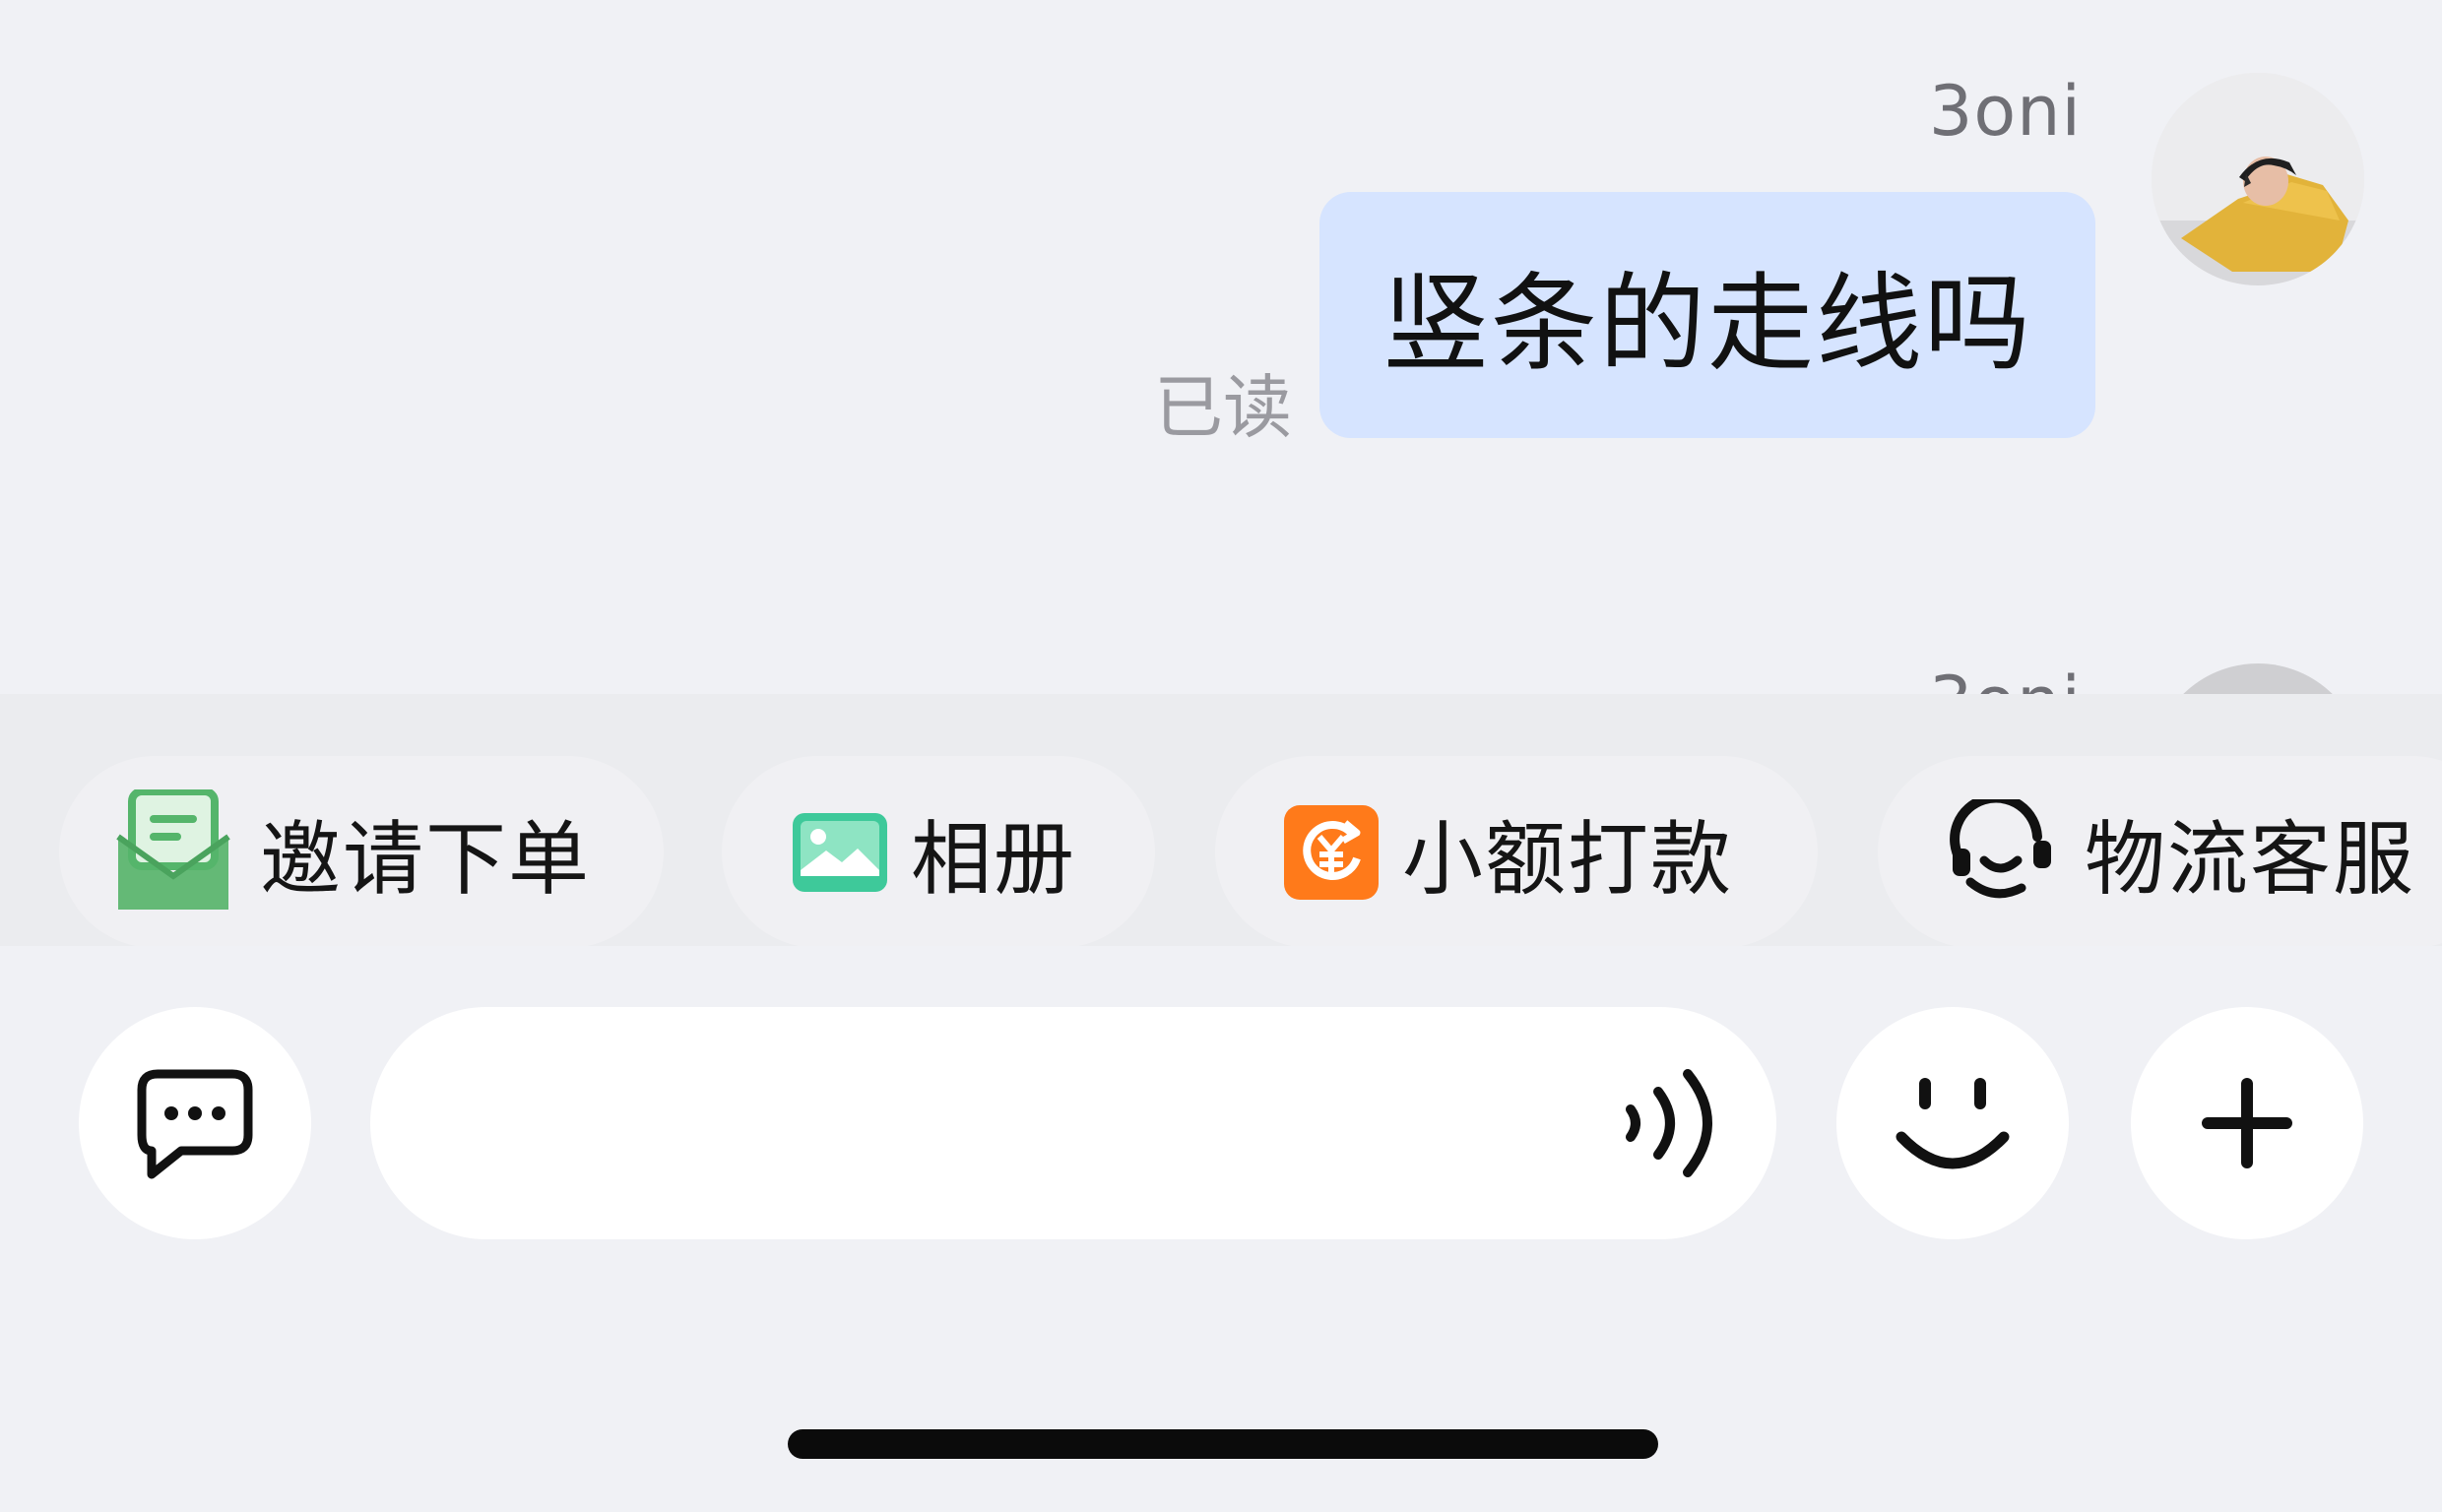 This screenshot has width=2442, height=1512. Describe the element at coordinates (2005, 678) in the screenshot. I see `partial-sender-name: 3oni` at that location.